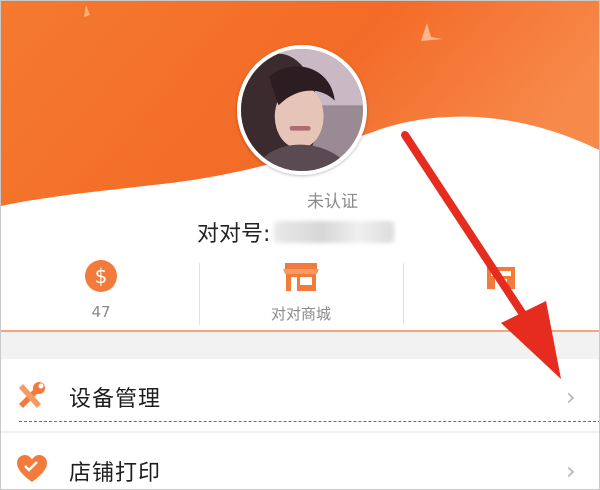 This screenshot has width=600, height=490. I want to click on menu-item-label: 设备管理, so click(115, 399).